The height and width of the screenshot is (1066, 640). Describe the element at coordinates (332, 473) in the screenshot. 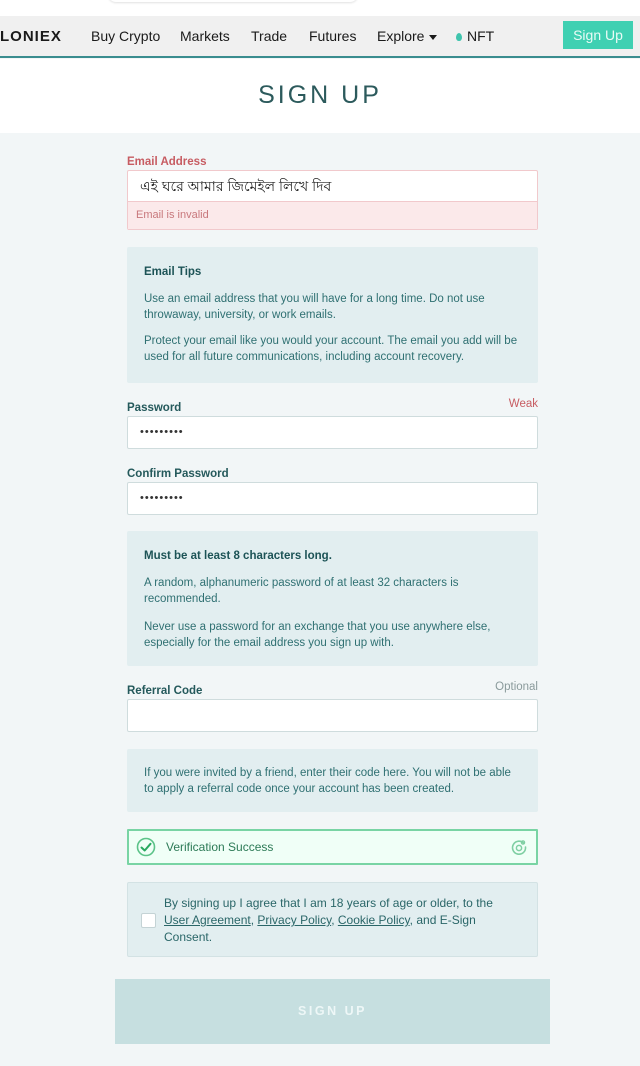

I see `confirm-password-label-row: Confirm Password` at that location.